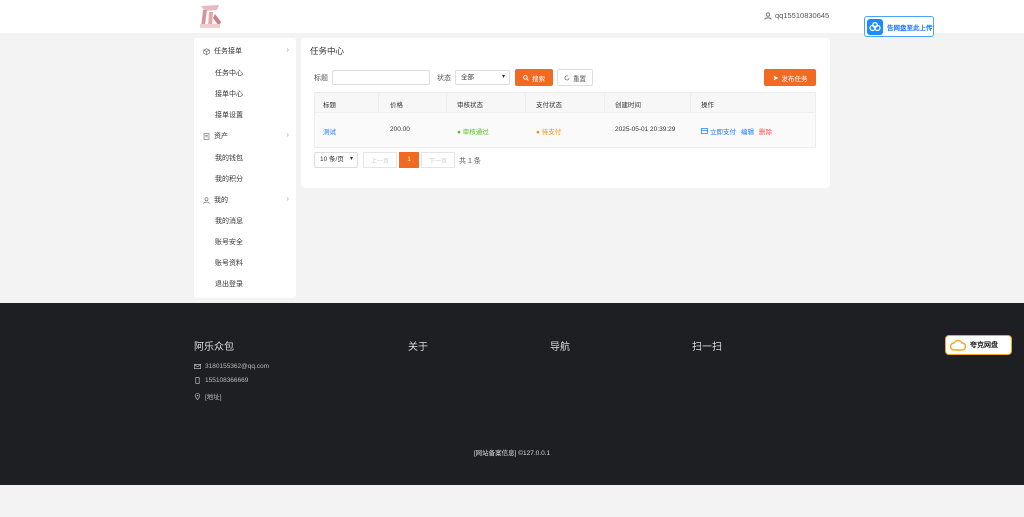 The height and width of the screenshot is (517, 1024). What do you see at coordinates (579, 79) in the screenshot?
I see `reset-button-label: 重置` at bounding box center [579, 79].